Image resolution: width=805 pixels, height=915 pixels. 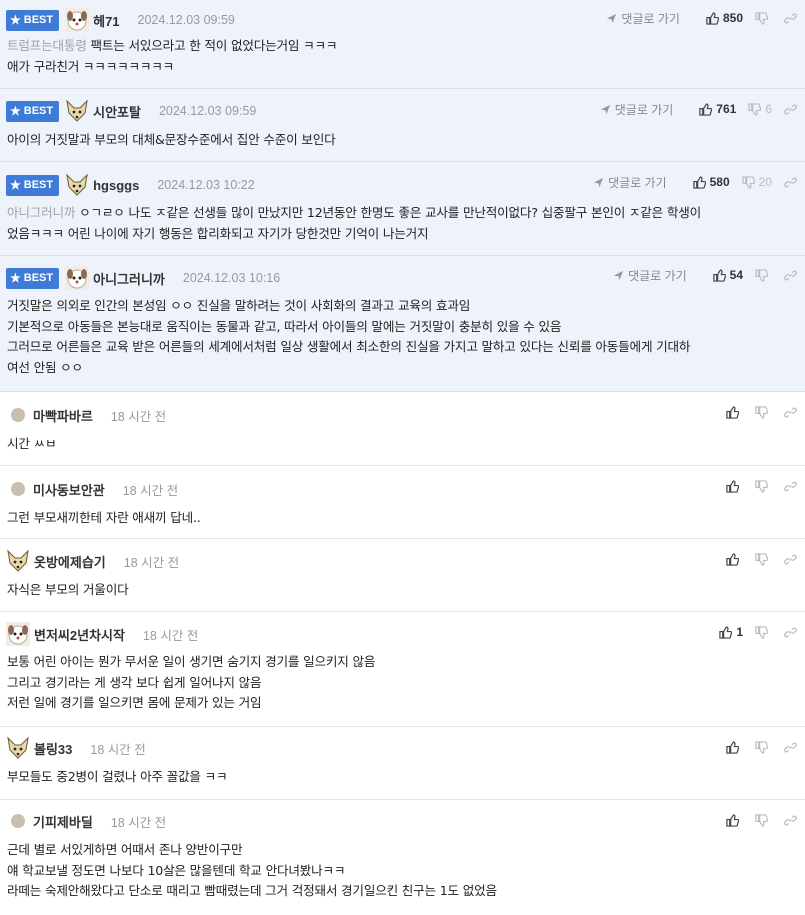 What do you see at coordinates (760, 109) in the screenshot?
I see `downvote-button: 6` at bounding box center [760, 109].